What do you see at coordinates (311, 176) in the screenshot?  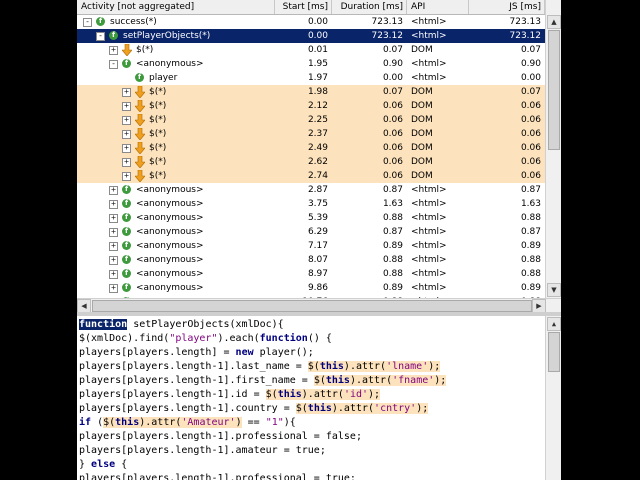 I see `tree-row: + $(*) 2.74 0.06 DOM 0.06` at bounding box center [311, 176].